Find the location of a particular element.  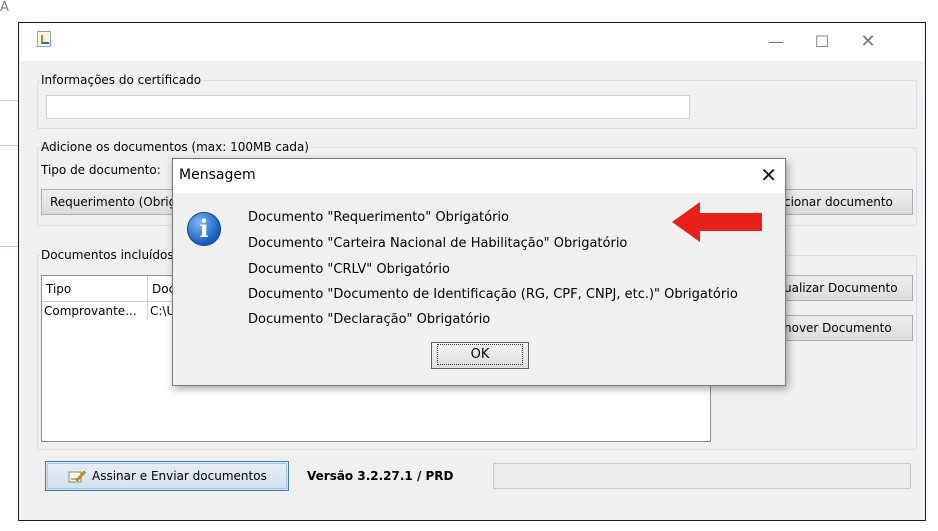

ok-button-label: OK is located at coordinates (480, 354).